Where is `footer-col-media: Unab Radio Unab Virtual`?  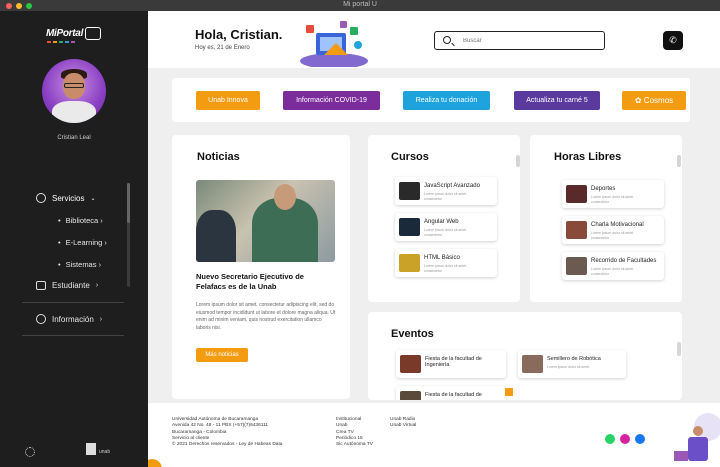
footer-col-media: Unab Radio Unab Virtual is located at coordinates (403, 423).